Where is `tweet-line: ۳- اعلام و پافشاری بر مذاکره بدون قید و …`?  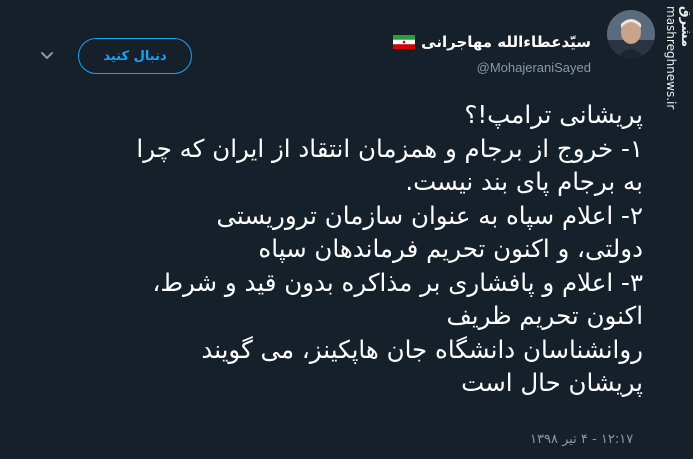
tweet-line: ۳- اعلام و پافشاری بر مذاکره بدون قید و … is located at coordinates (397, 282).